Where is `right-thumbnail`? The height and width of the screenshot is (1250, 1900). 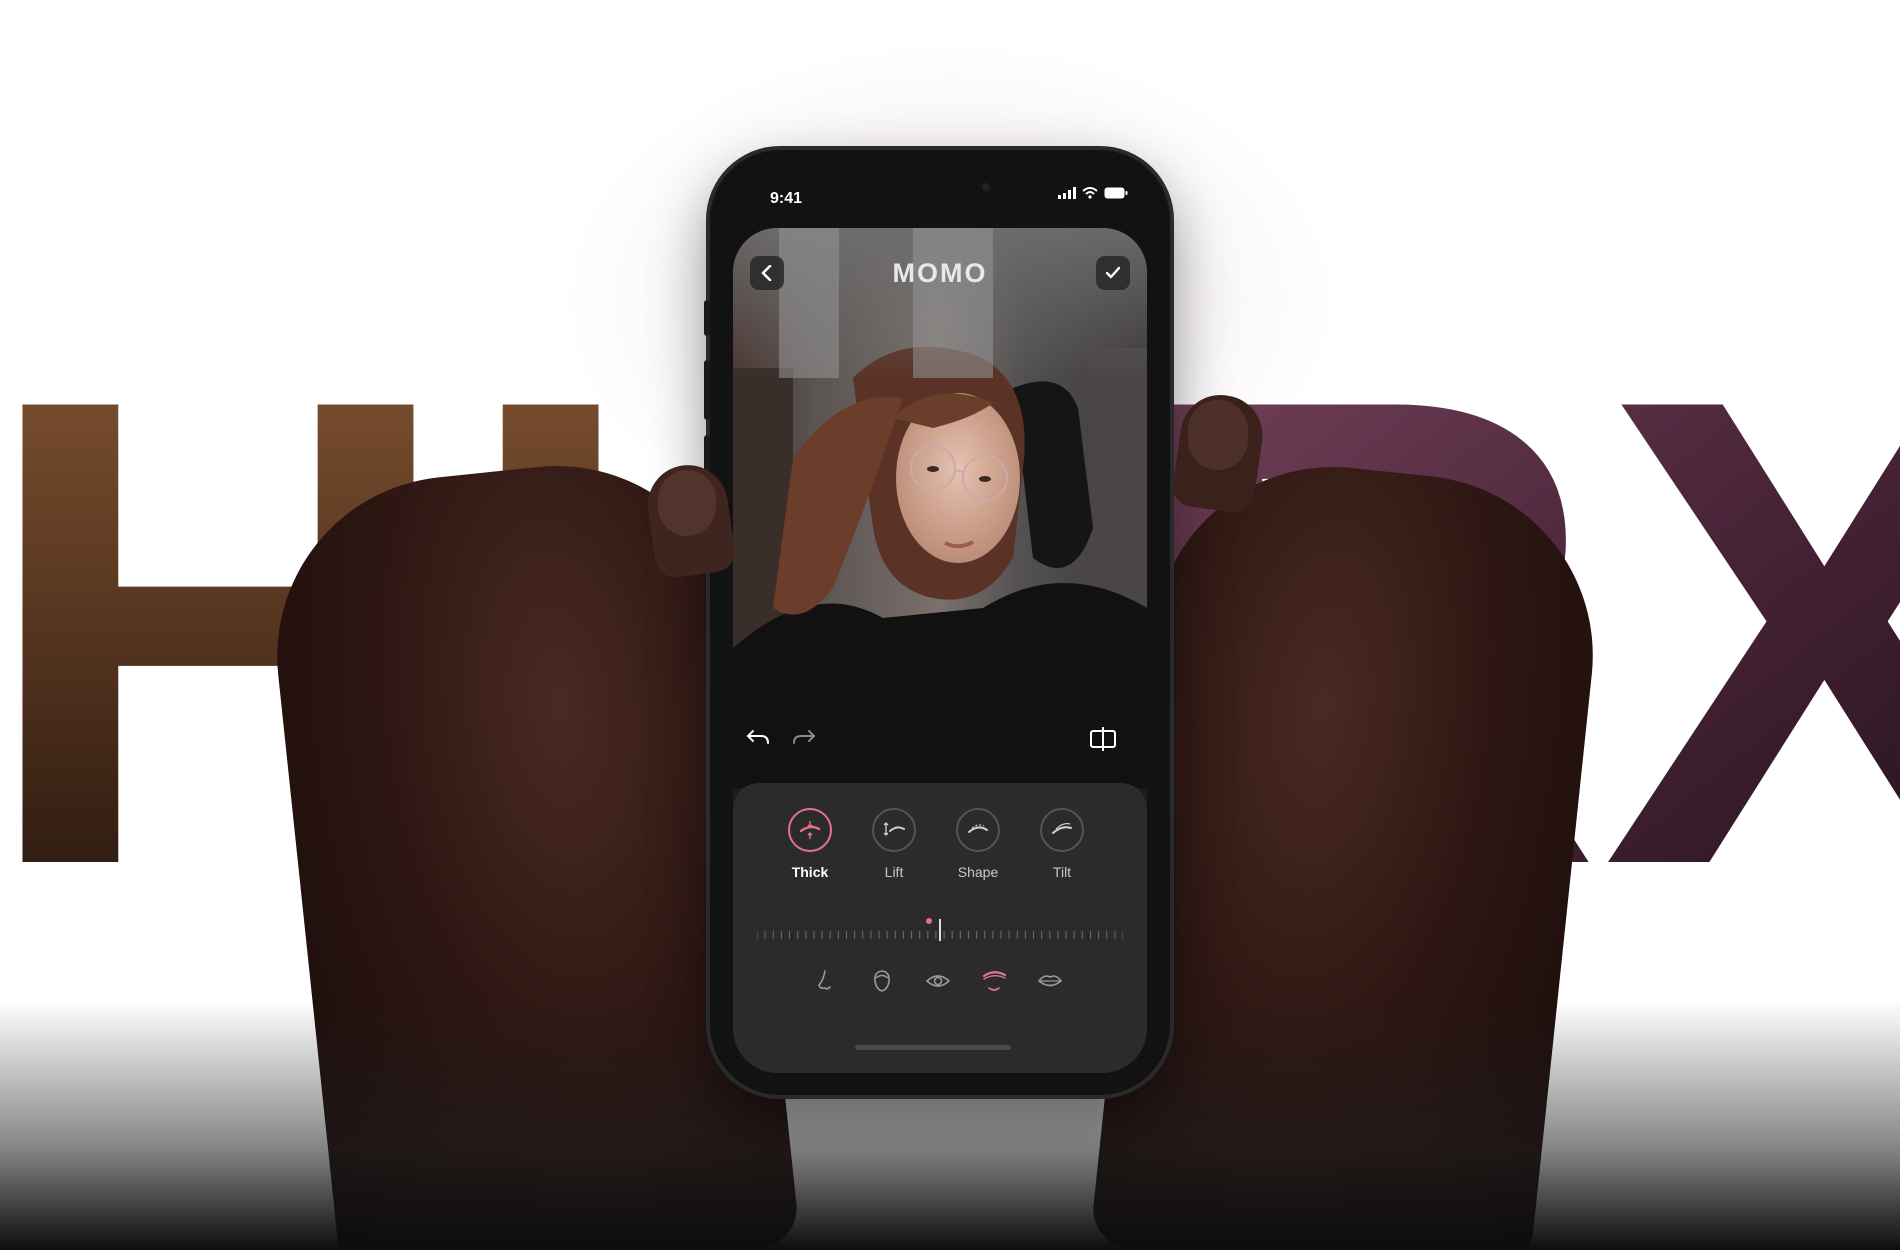 right-thumbnail is located at coordinates (1218, 435).